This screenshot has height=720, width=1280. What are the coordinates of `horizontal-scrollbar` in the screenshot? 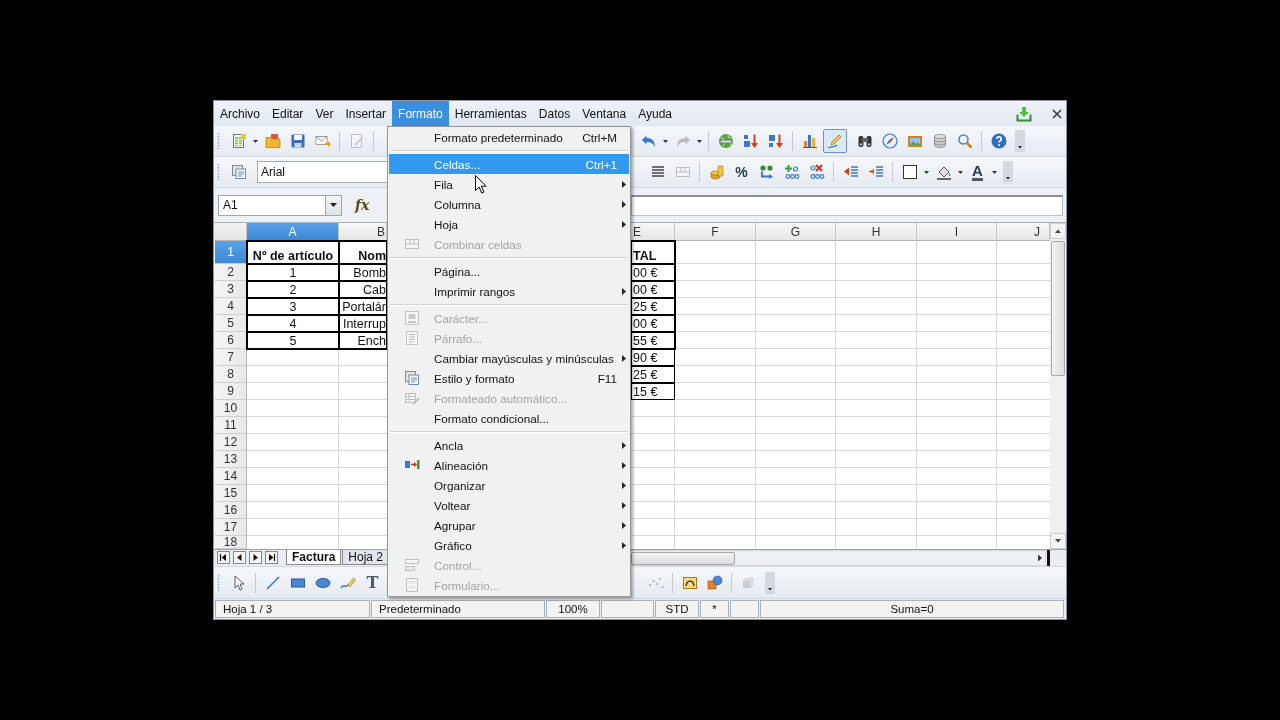 It's located at (838, 558).